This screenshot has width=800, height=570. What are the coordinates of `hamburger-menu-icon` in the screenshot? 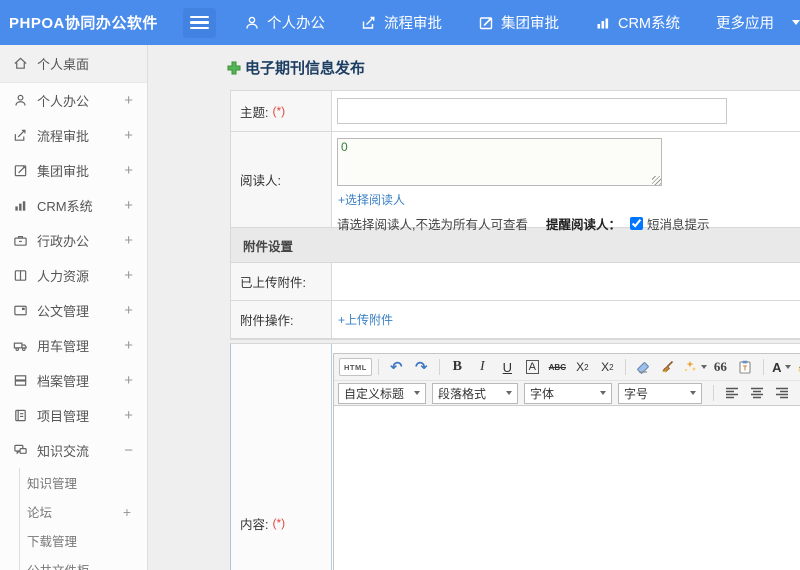 It's located at (199, 22).